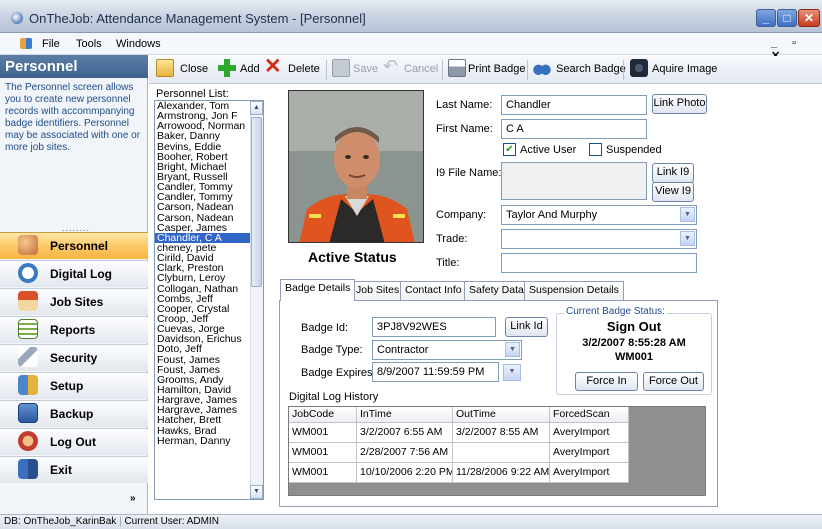 This screenshot has height=529, width=822. Describe the element at coordinates (496, 69) in the screenshot. I see `print-badge-button: Print Badge` at that location.